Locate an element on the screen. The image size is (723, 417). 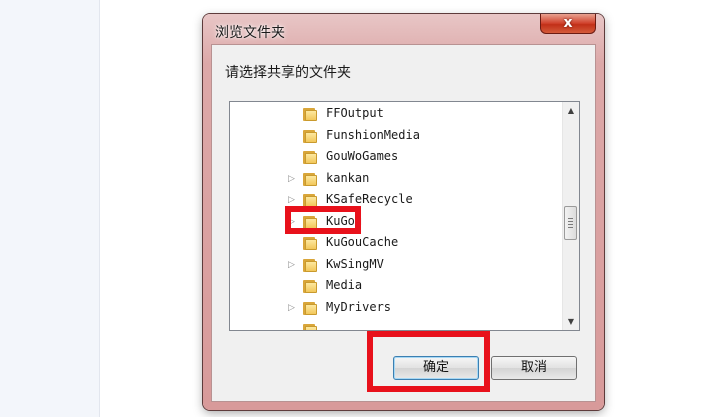
tree-item-label: kankan is located at coordinates (348, 178).